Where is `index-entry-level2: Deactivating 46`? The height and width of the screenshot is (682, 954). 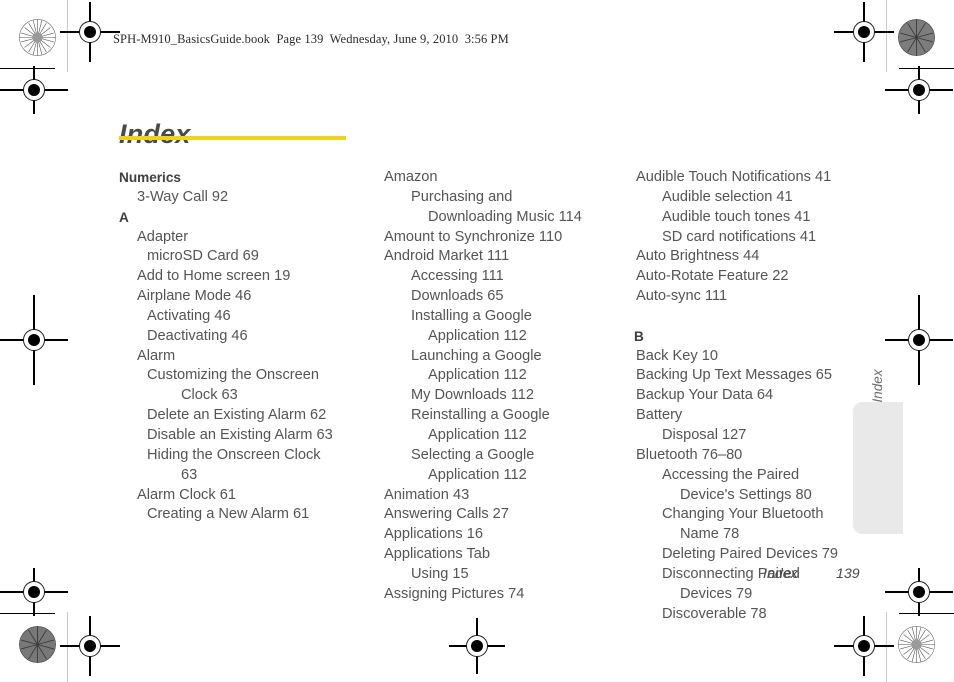 index-entry-level2: Deactivating 46 is located at coordinates (197, 335).